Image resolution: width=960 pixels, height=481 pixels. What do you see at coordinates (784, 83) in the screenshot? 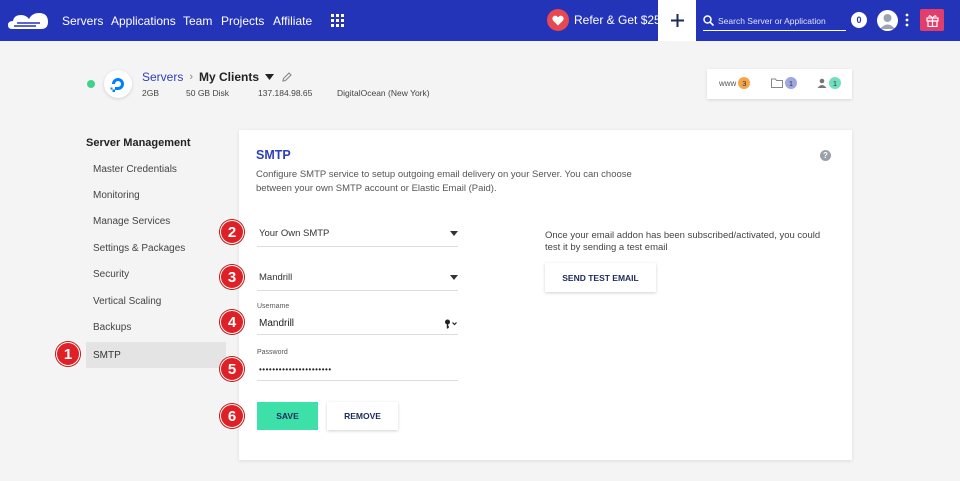
I see `stat-projects: 1` at bounding box center [784, 83].